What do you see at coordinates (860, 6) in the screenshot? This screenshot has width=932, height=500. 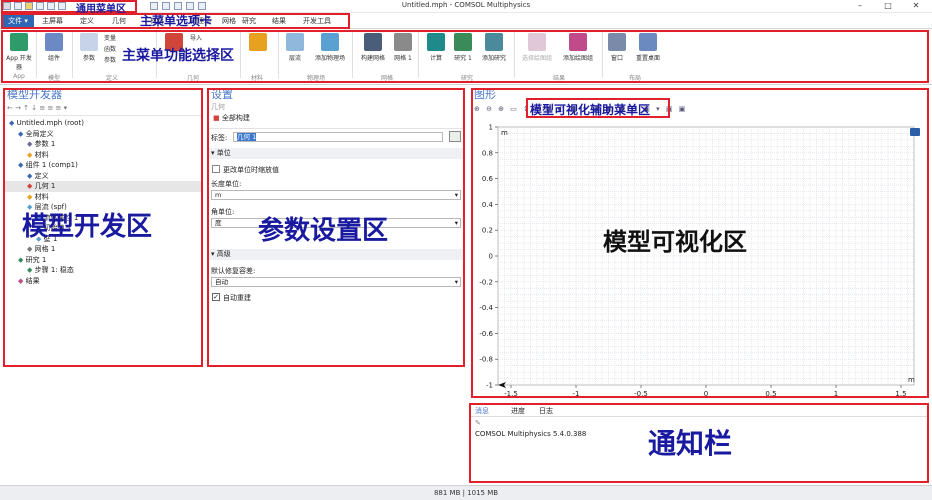 I see `minimize-button: –` at bounding box center [860, 6].